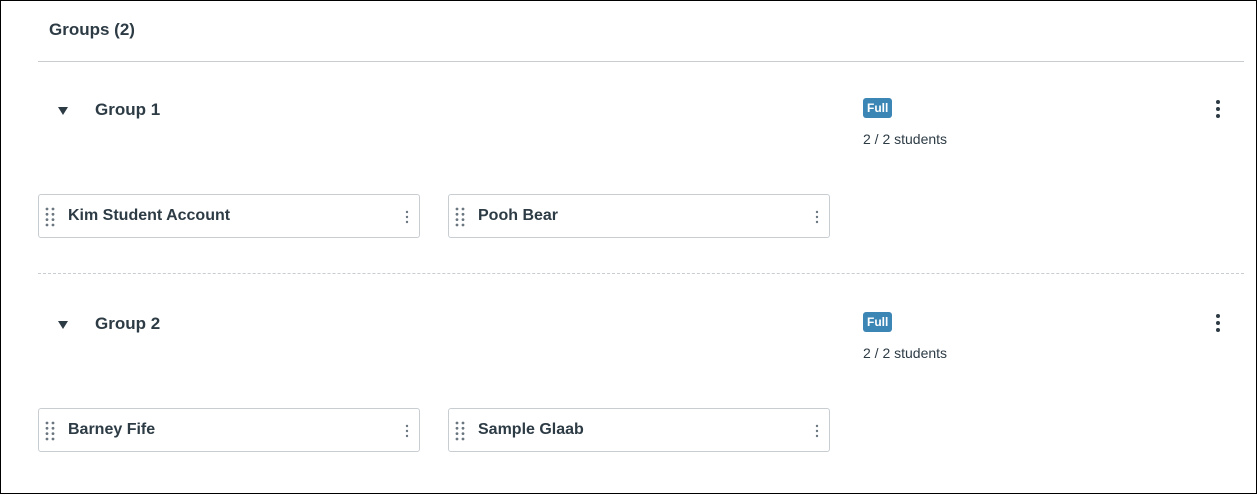 This screenshot has height=494, width=1257. What do you see at coordinates (639, 216) in the screenshot?
I see `member-card: Pooh Bear` at bounding box center [639, 216].